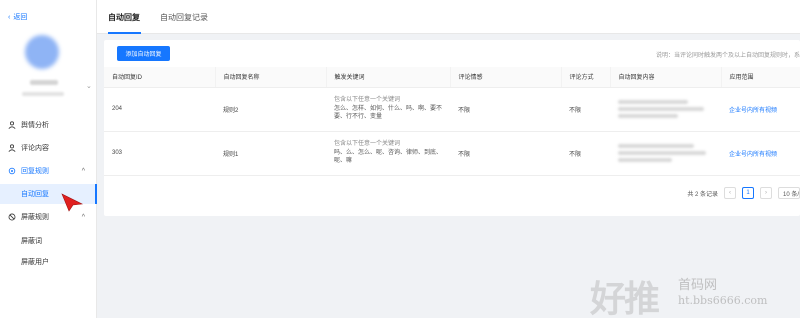  What do you see at coordinates (12, 171) in the screenshot?
I see `gear-icon` at bounding box center [12, 171].